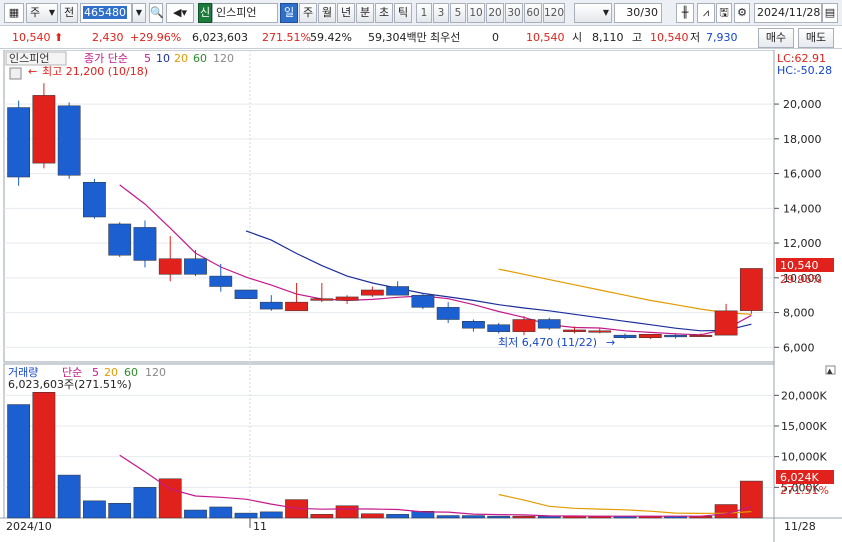 The height and width of the screenshot is (542, 842). I want to click on last-vol-pct: 271.51%, so click(804, 490).